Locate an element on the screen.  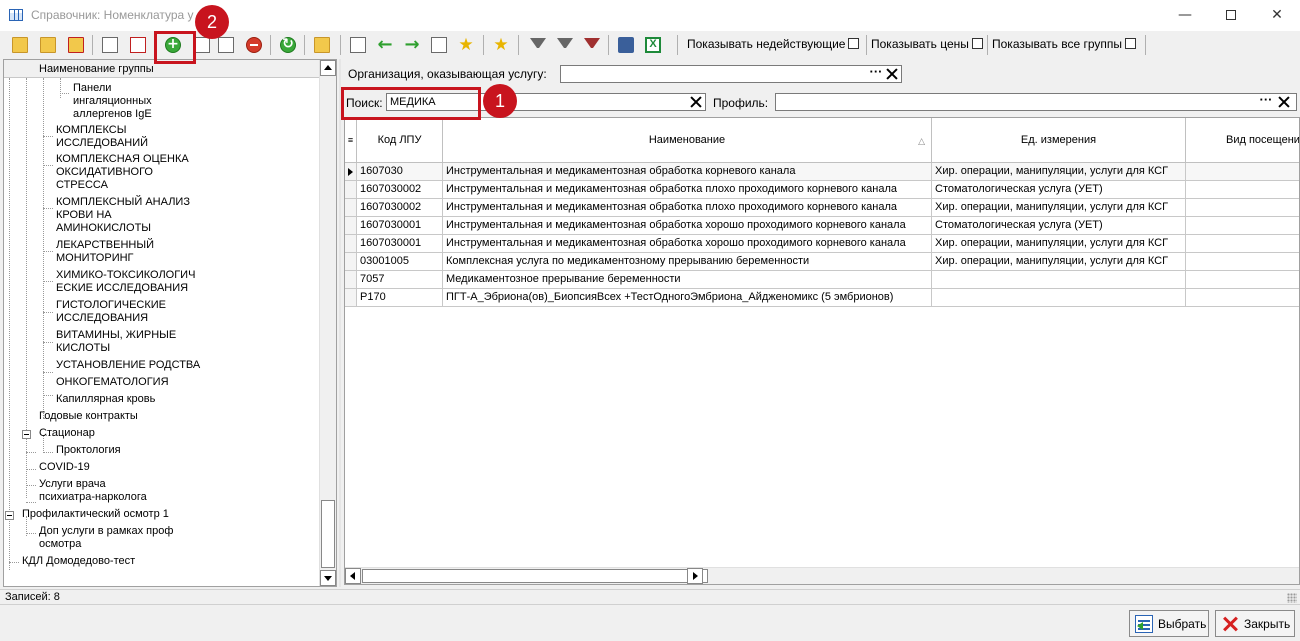
cell-code: 1607030002 is located at coordinates (400, 190).